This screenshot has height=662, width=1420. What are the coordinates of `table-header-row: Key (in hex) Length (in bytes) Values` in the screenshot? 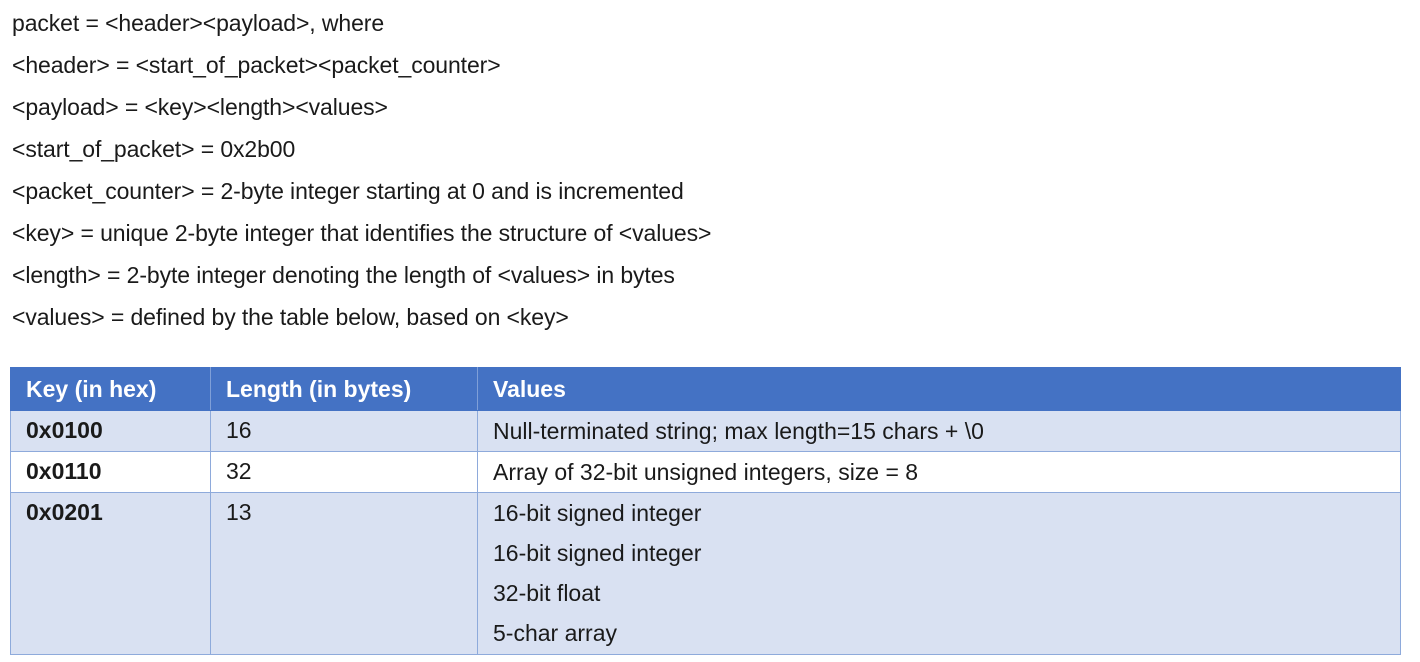 It's located at (705, 389).